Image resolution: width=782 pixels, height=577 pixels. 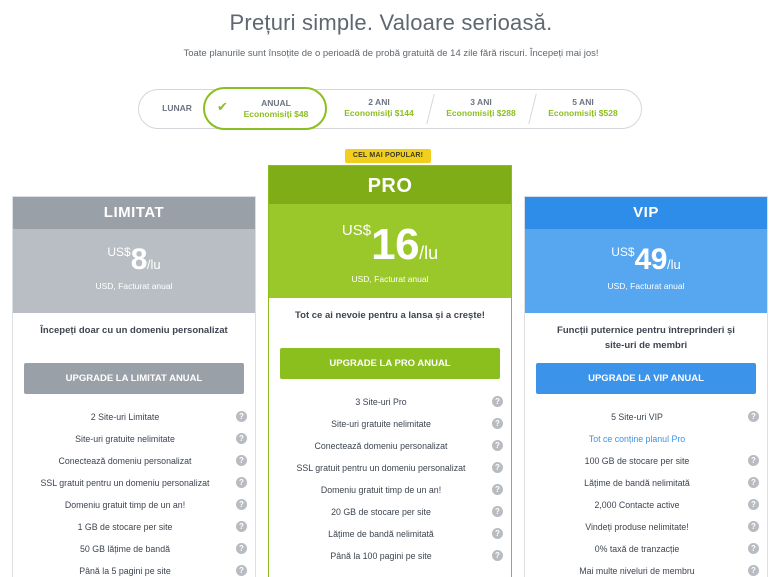 I want to click on plan-price-box: US$49/lu USD, Facturat anual, so click(x=646, y=271).